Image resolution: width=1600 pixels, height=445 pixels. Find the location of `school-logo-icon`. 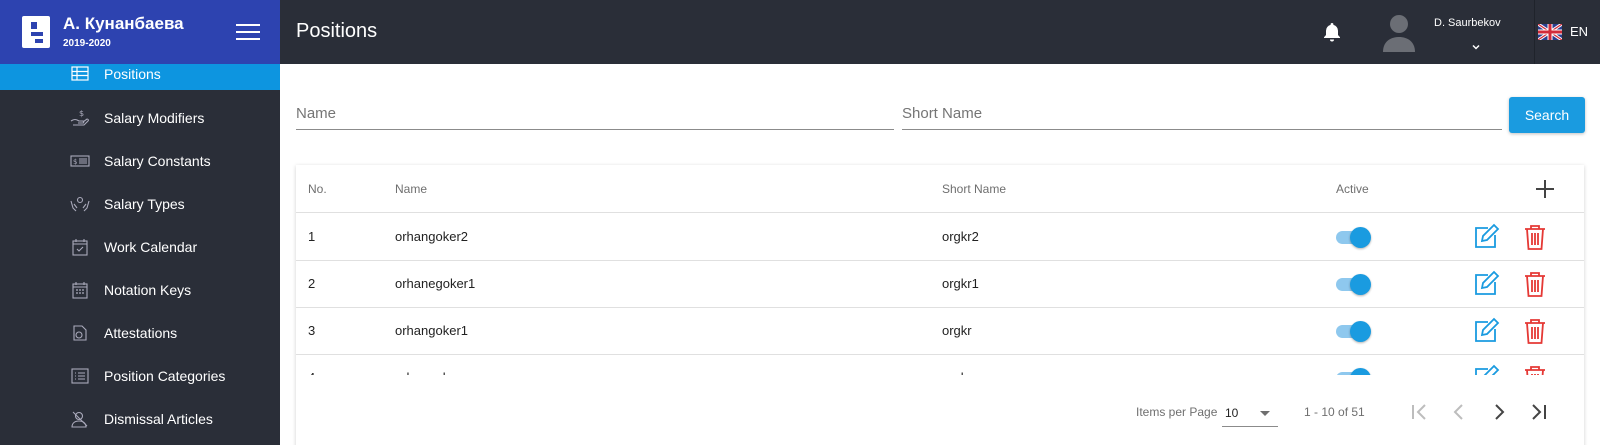

school-logo-icon is located at coordinates (36, 32).